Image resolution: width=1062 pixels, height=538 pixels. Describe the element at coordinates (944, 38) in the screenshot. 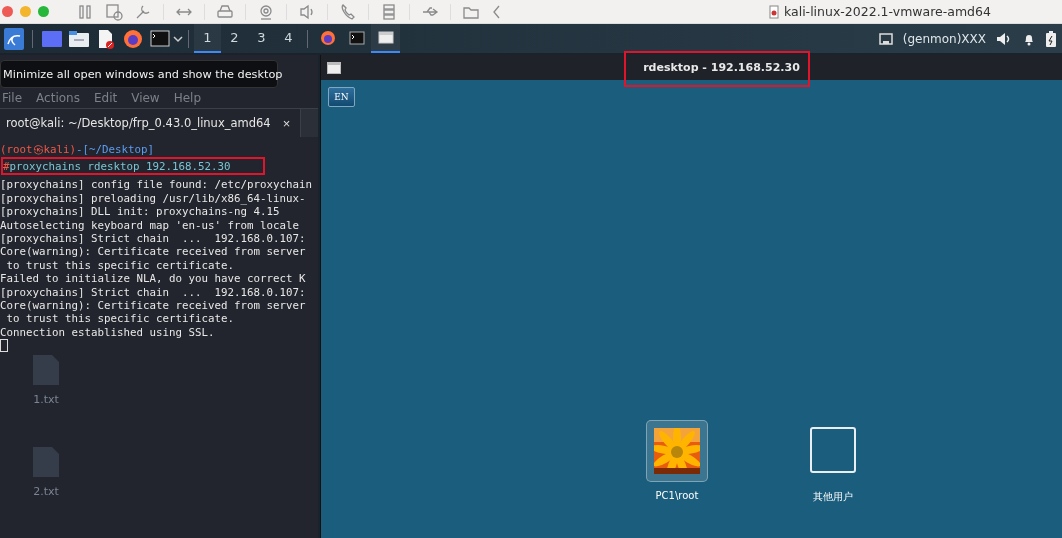

I see `genmon-label: (genmon)XXX` at that location.